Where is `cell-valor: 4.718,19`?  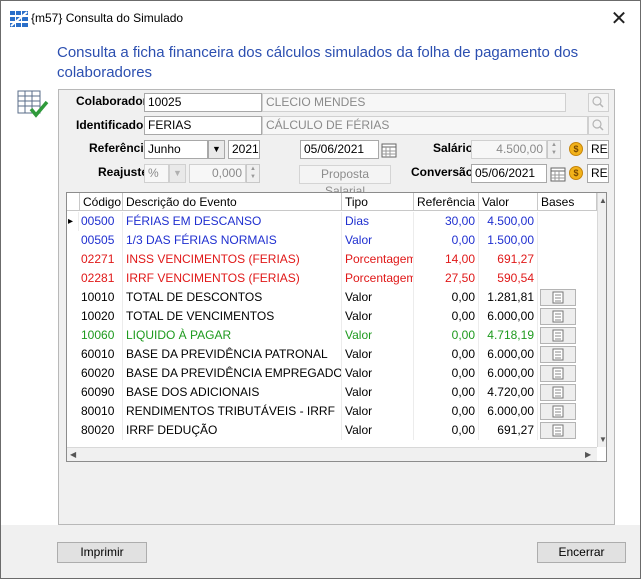
cell-valor: 4.718,19 is located at coordinates (508, 335).